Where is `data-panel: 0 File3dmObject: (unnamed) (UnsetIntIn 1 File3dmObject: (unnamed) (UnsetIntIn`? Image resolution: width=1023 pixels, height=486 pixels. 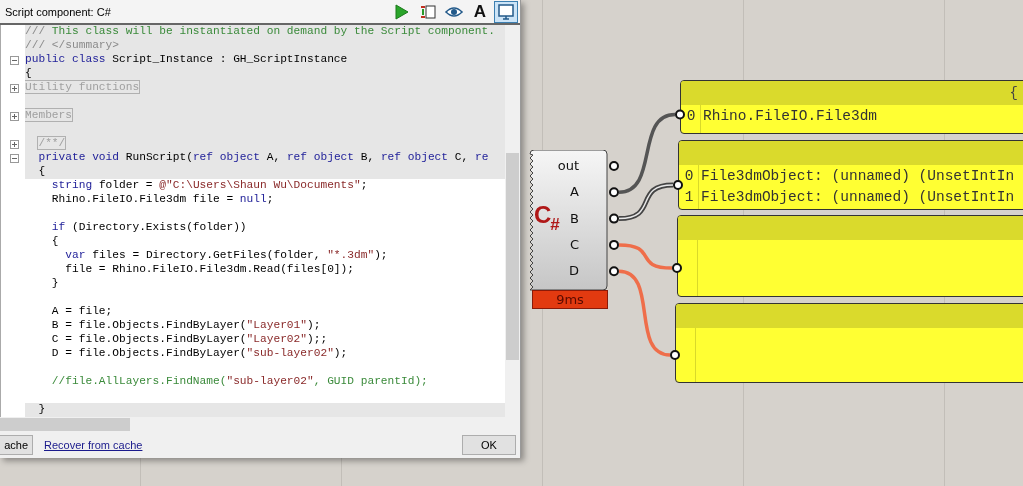 data-panel: 0 File3dmObject: (unnamed) (UnsetIntIn 1 File3dmObject: (unnamed) (UnsetIntIn is located at coordinates (850, 175).